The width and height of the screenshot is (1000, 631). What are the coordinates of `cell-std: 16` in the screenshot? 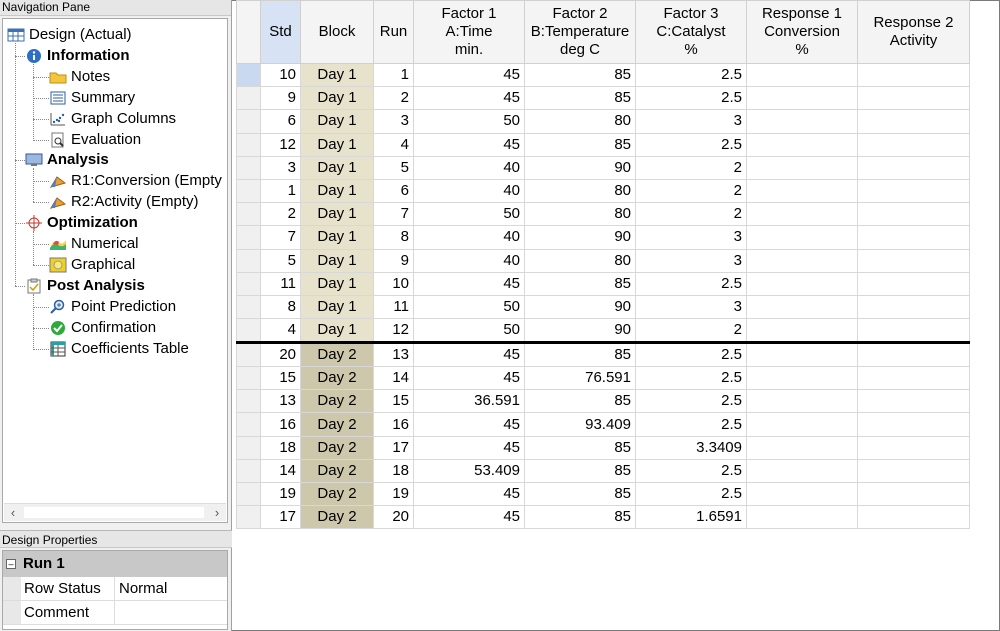 It's located at (280, 424).